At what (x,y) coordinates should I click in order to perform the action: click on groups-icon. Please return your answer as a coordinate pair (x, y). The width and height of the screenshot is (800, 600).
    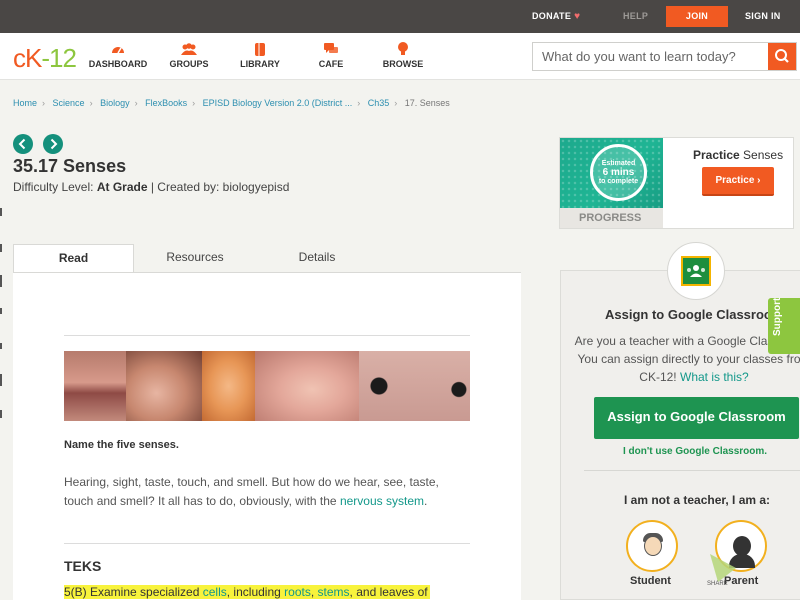
    Looking at the image, I should click on (189, 49).